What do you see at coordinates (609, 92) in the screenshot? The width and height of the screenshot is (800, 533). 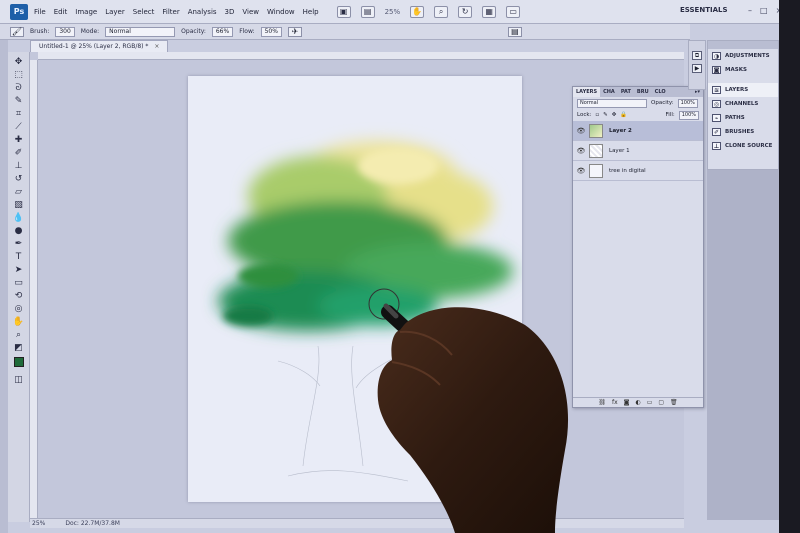 I see `tab-channels: CHA` at bounding box center [609, 92].